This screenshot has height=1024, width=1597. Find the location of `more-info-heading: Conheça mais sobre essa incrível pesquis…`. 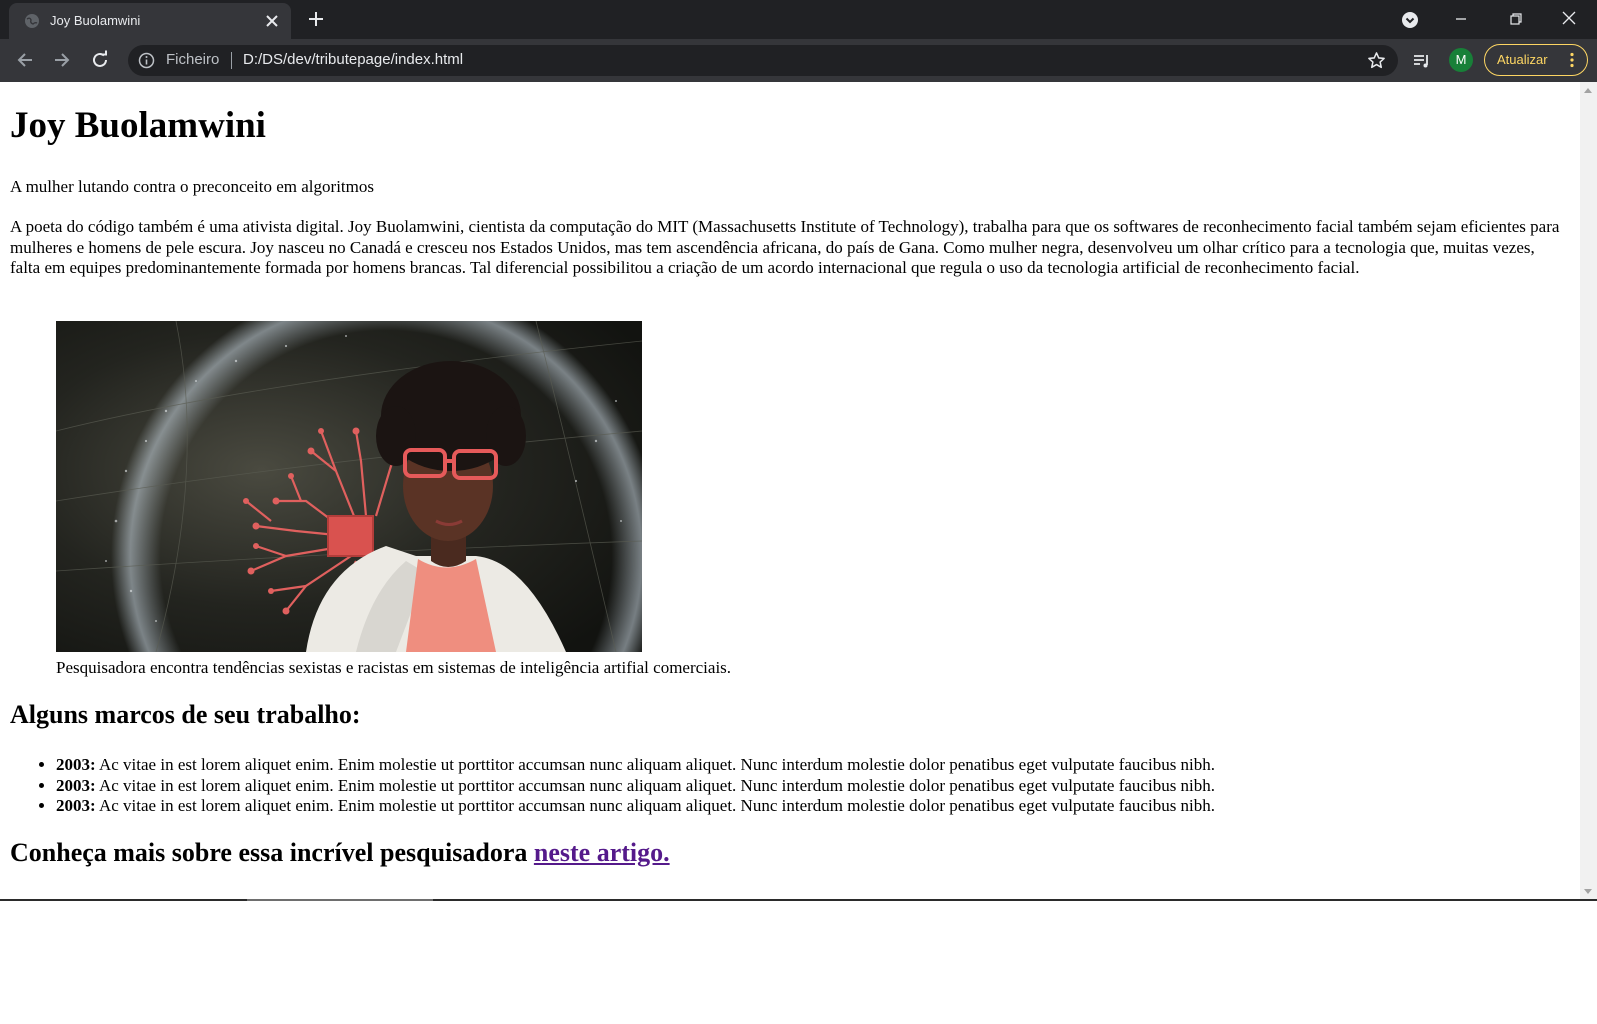

more-info-heading: Conheça mais sobre essa incrível pesquis… is located at coordinates (340, 853).